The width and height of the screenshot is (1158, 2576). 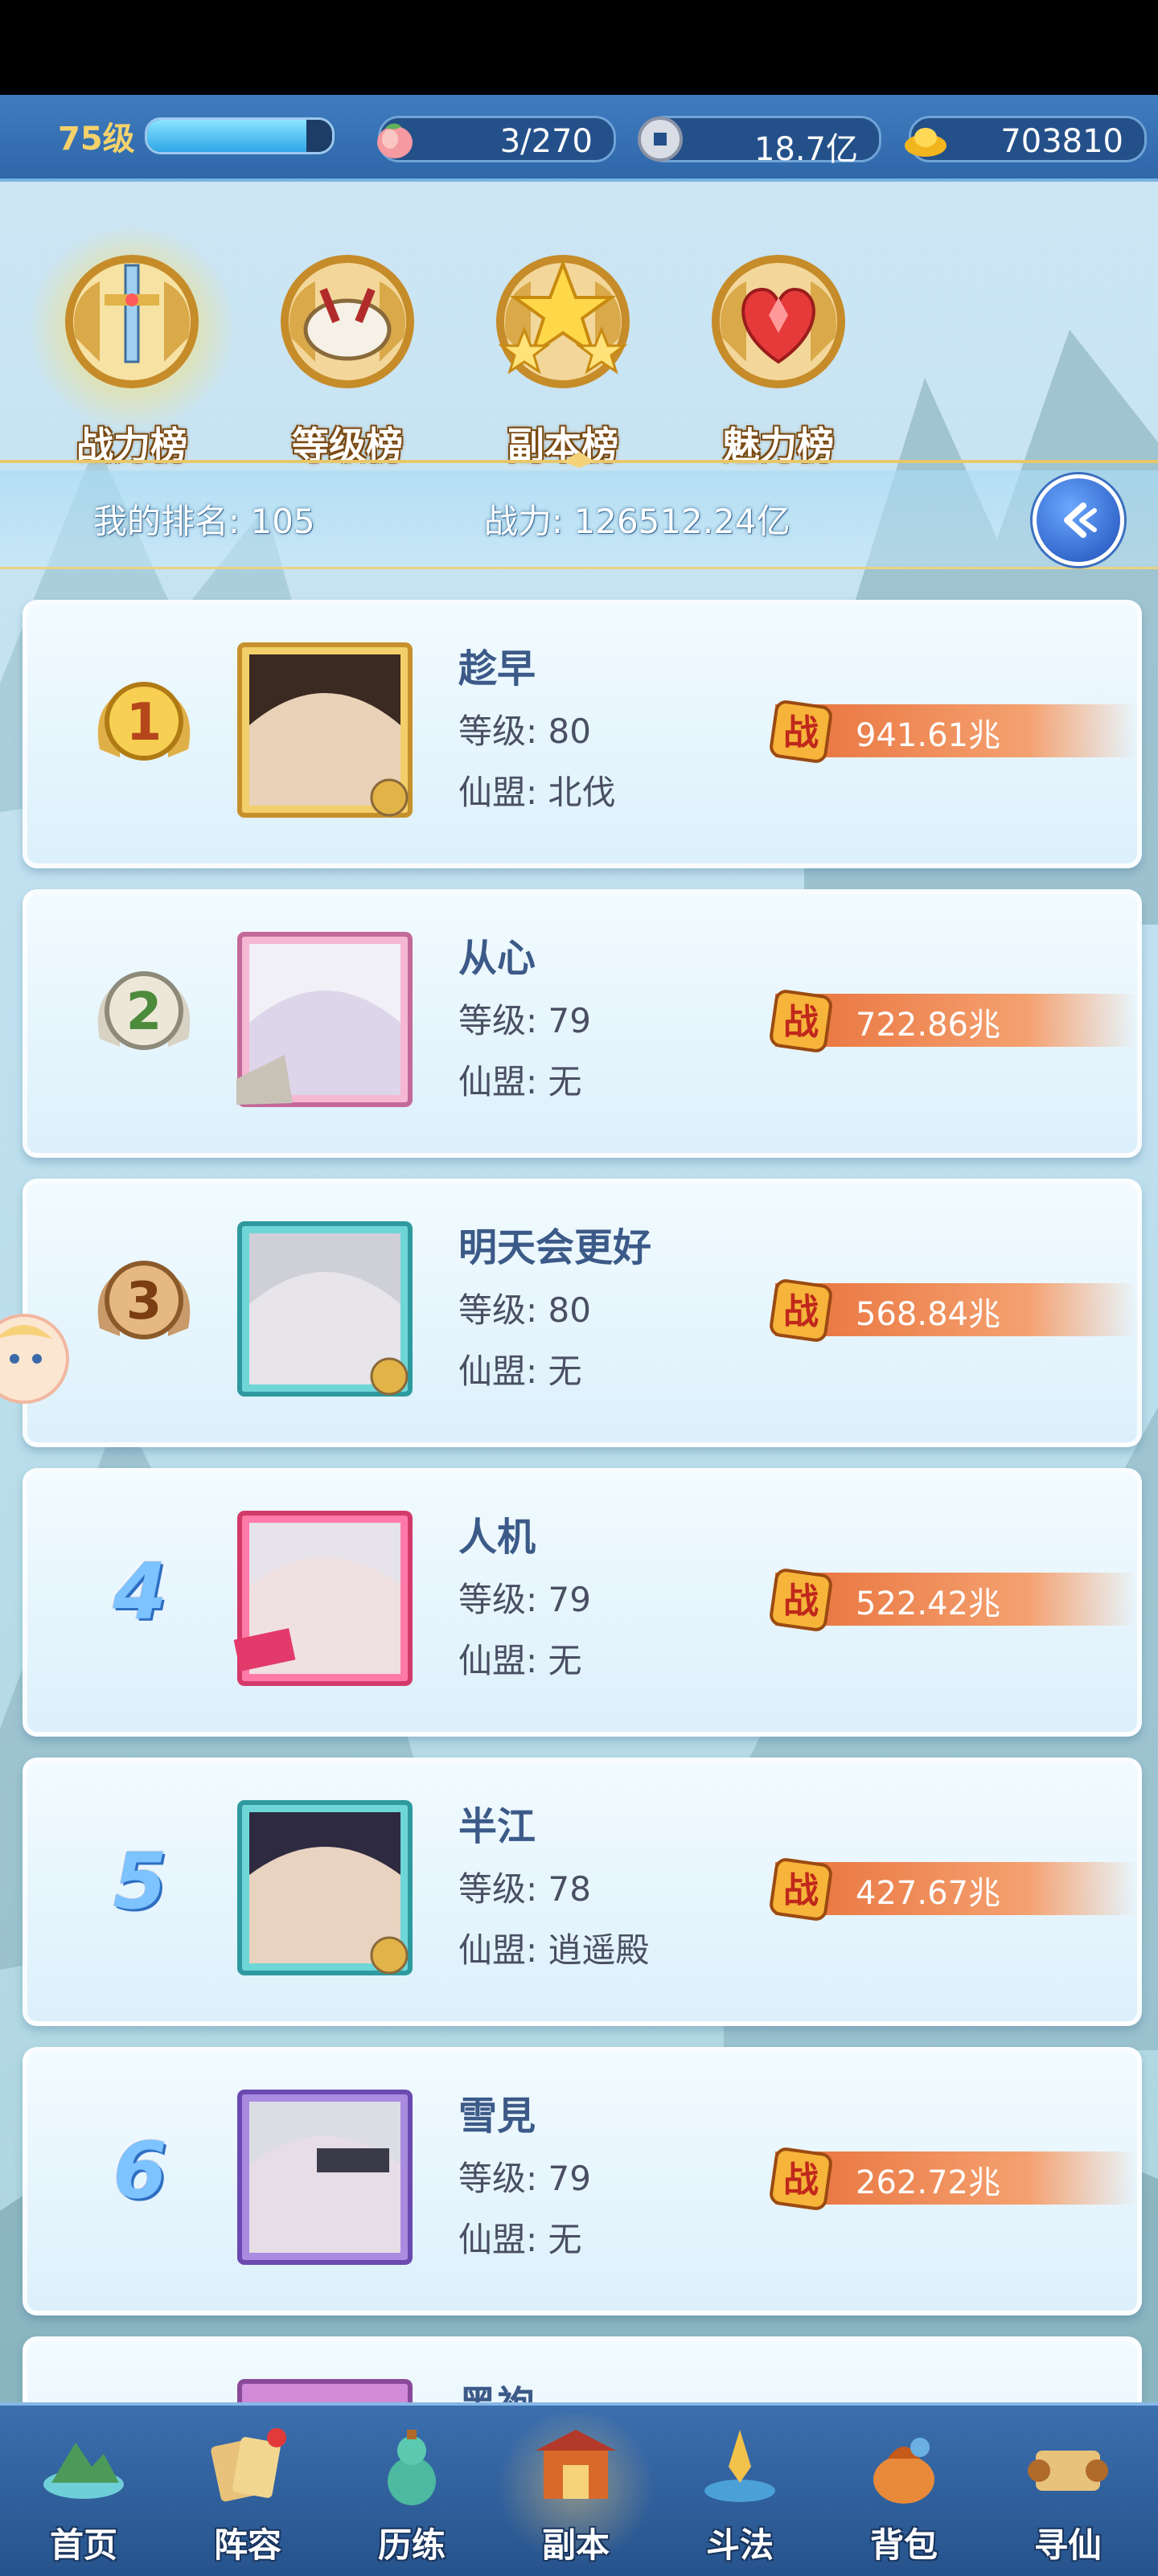 I want to click on power-value: 722.86兆, so click(x=928, y=1025).